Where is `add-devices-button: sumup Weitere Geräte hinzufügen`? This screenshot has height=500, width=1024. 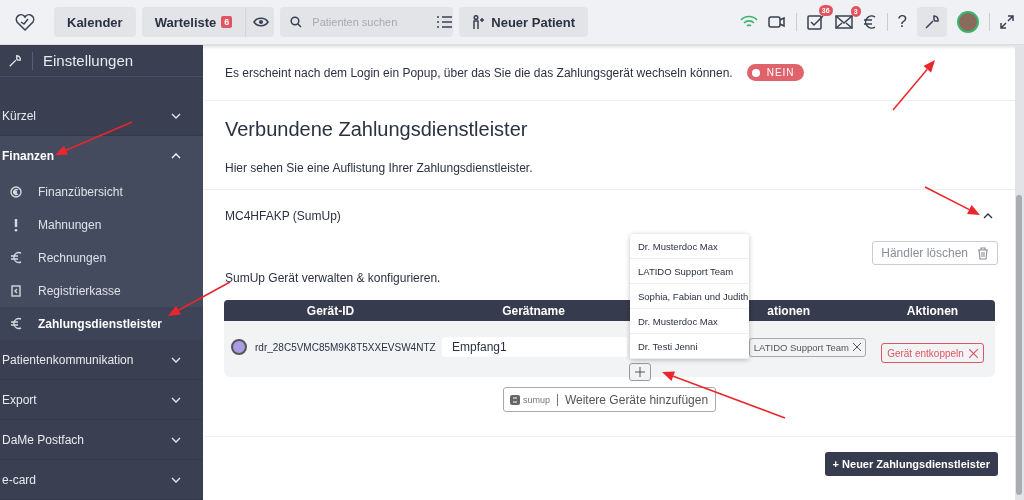 add-devices-button: sumup Weitere Geräte hinzufügen is located at coordinates (609, 399).